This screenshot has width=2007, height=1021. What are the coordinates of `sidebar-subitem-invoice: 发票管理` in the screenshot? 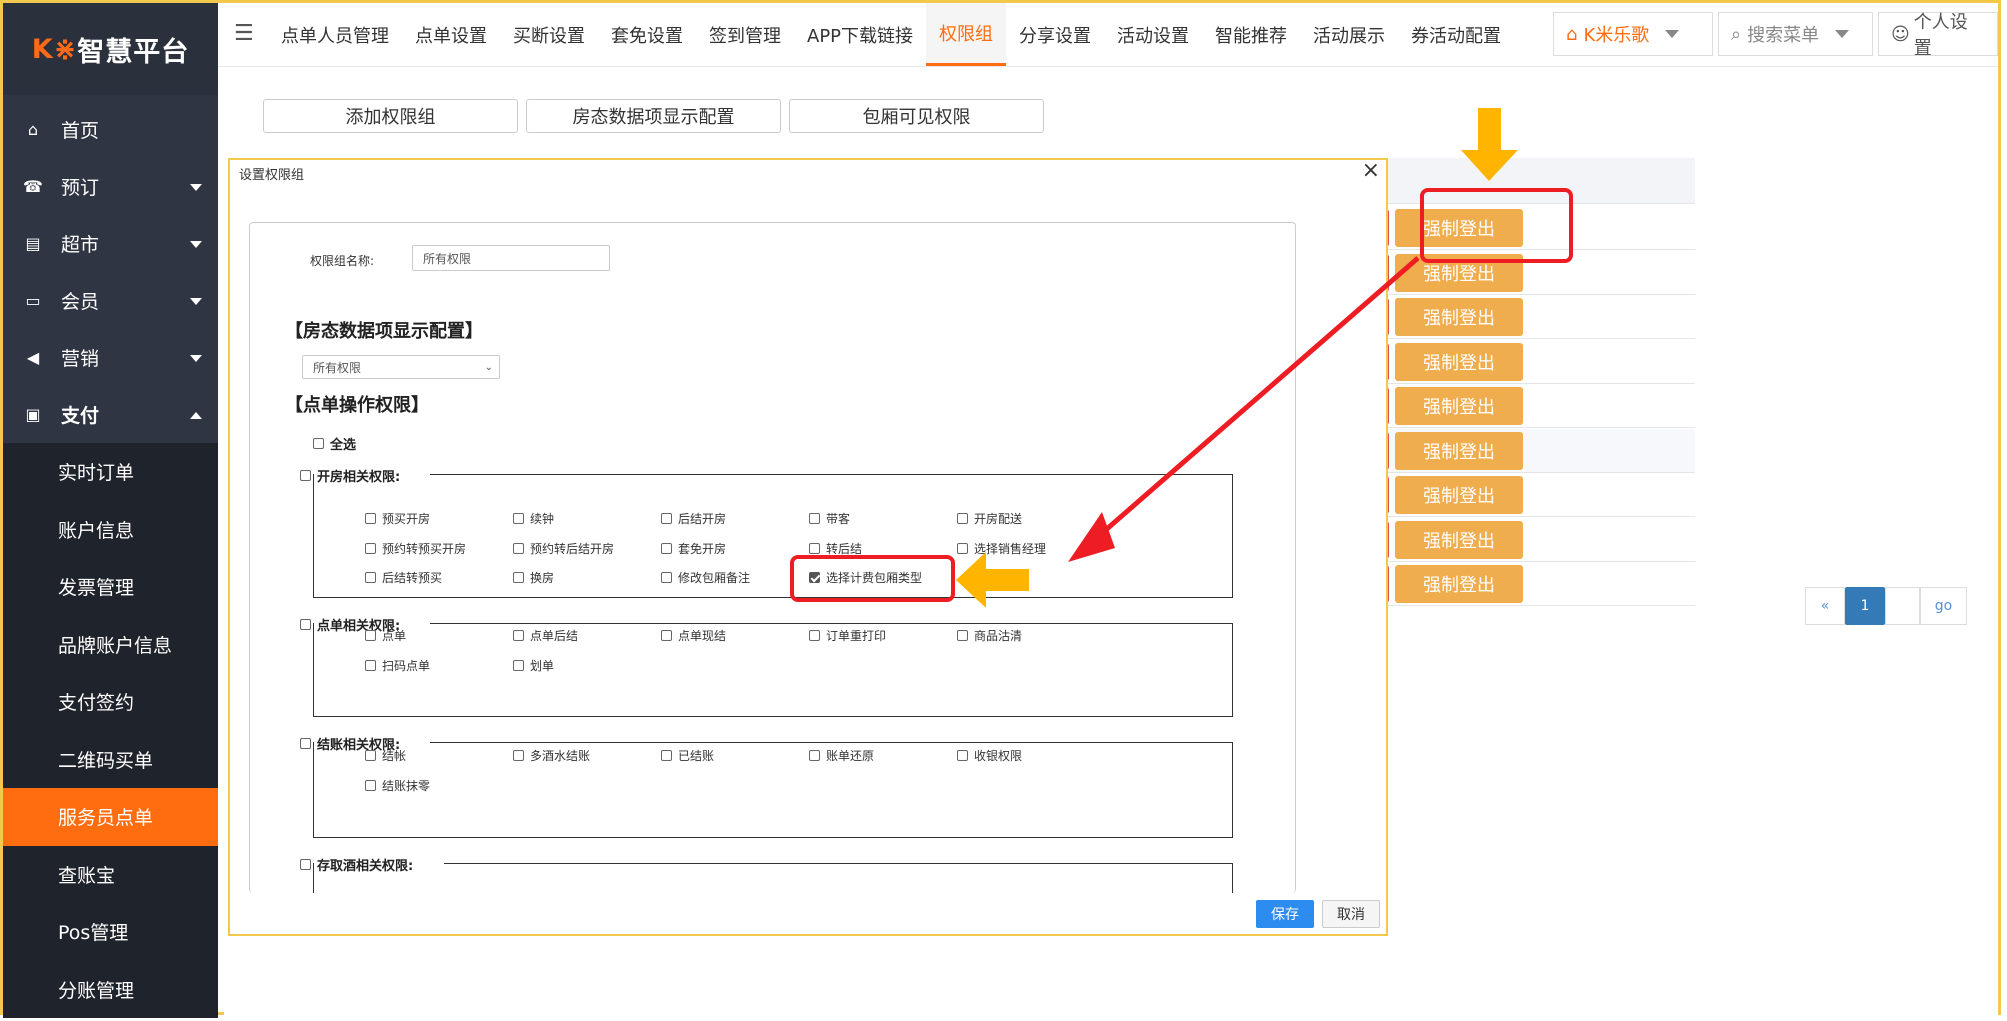 It's located at (110, 587).